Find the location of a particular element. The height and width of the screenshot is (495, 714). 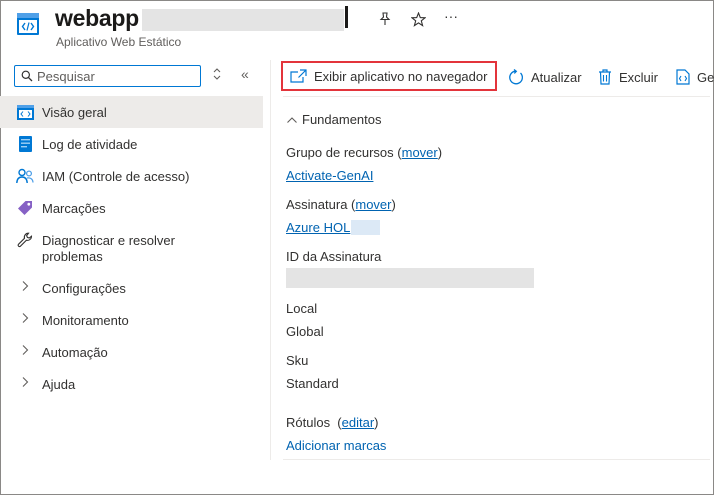

wrench-icon is located at coordinates (25, 240).